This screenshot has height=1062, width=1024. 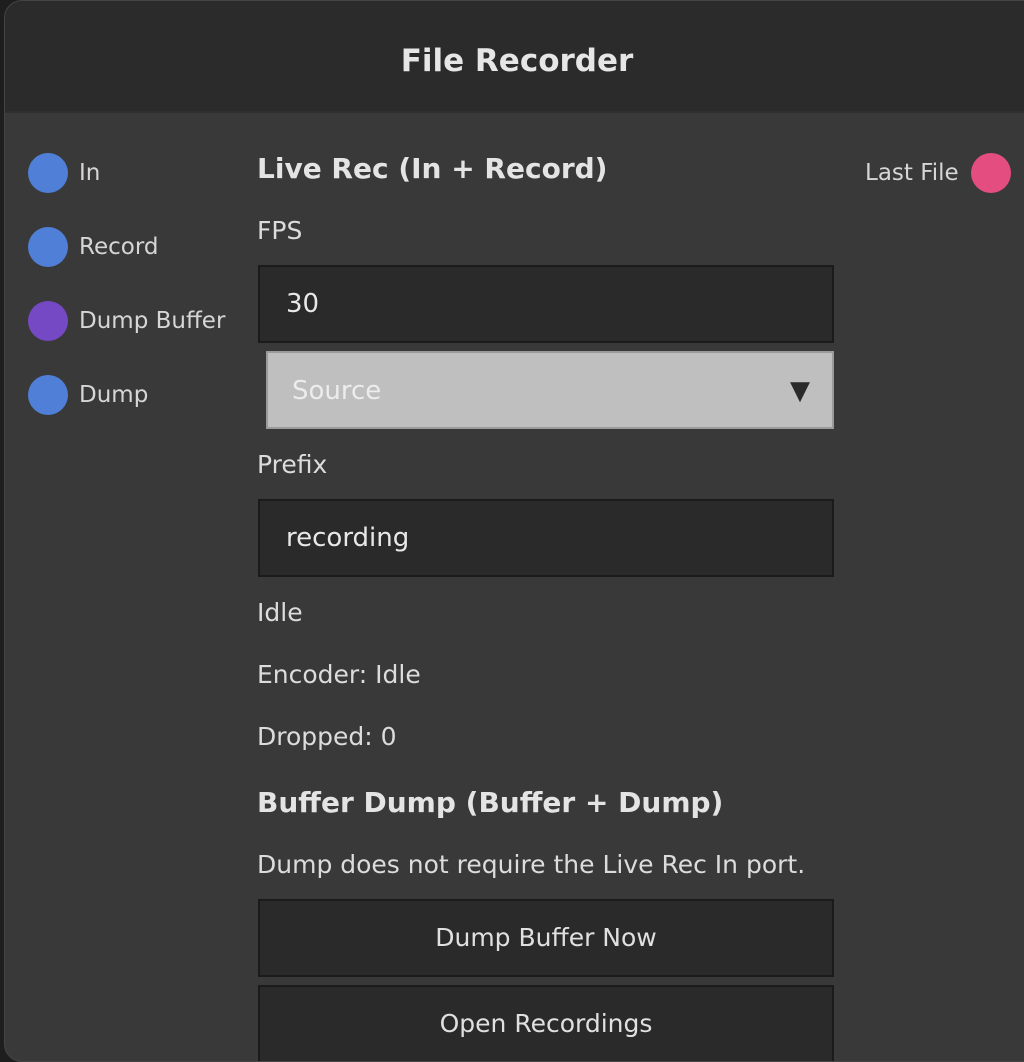 What do you see at coordinates (912, 173) in the screenshot?
I see `port-label-last-file: Last File` at bounding box center [912, 173].